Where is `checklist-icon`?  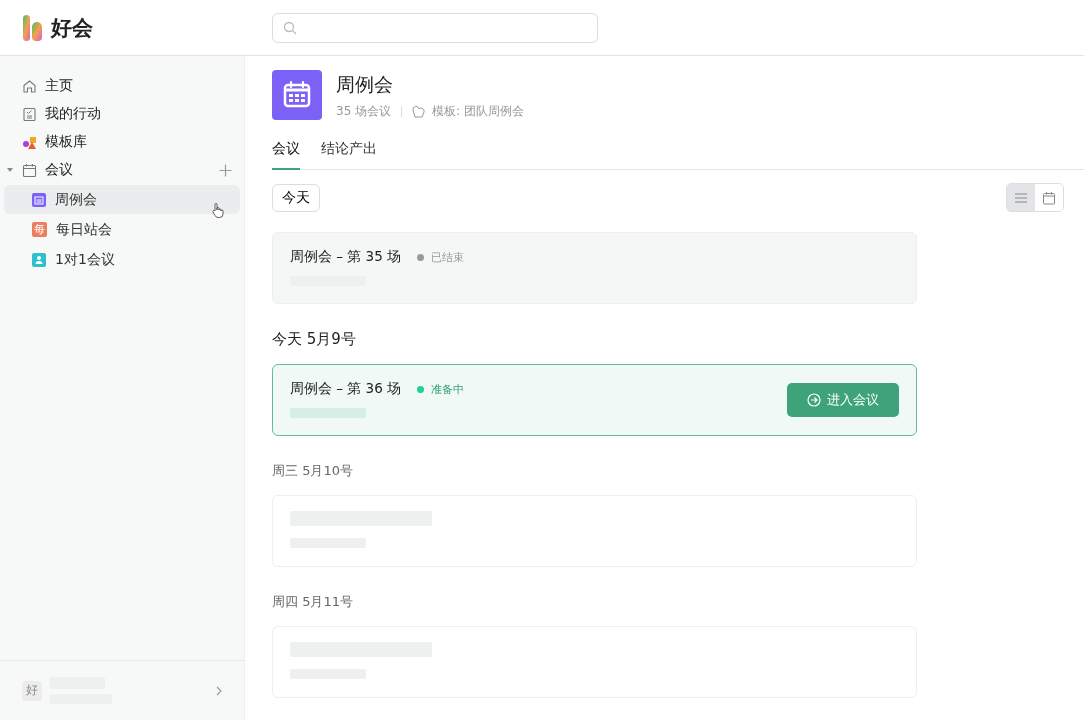
checklist-icon is located at coordinates (29, 114).